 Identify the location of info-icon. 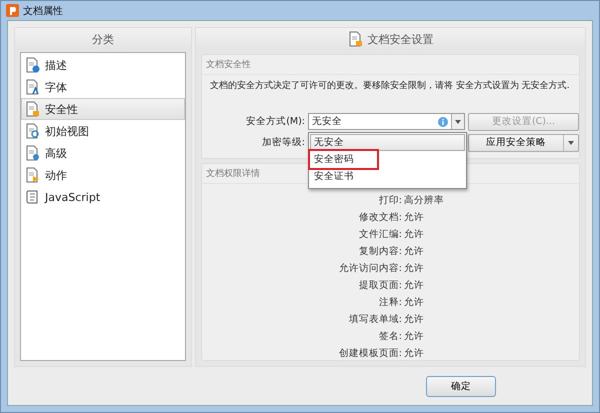
(443, 121).